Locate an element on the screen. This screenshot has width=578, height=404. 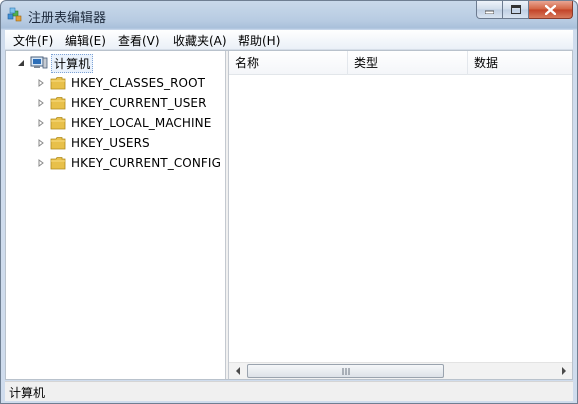
scroll-right-button is located at coordinates (563, 371).